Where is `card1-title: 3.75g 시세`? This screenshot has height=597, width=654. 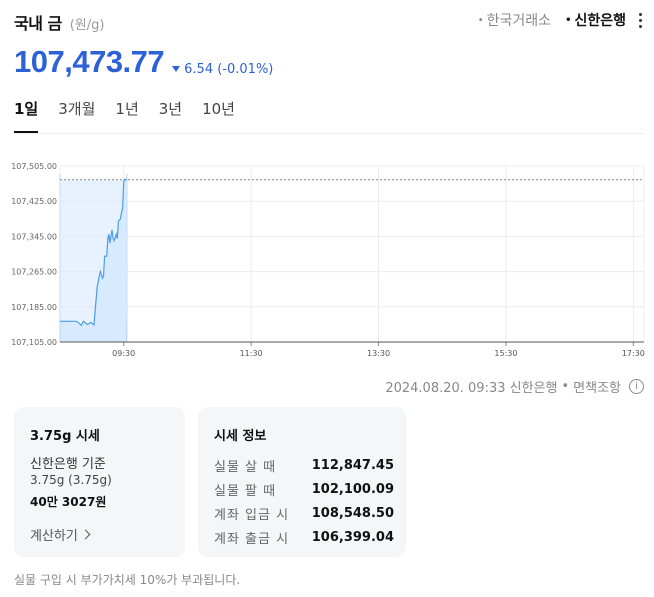 card1-title: 3.75g 시세 is located at coordinates (65, 436).